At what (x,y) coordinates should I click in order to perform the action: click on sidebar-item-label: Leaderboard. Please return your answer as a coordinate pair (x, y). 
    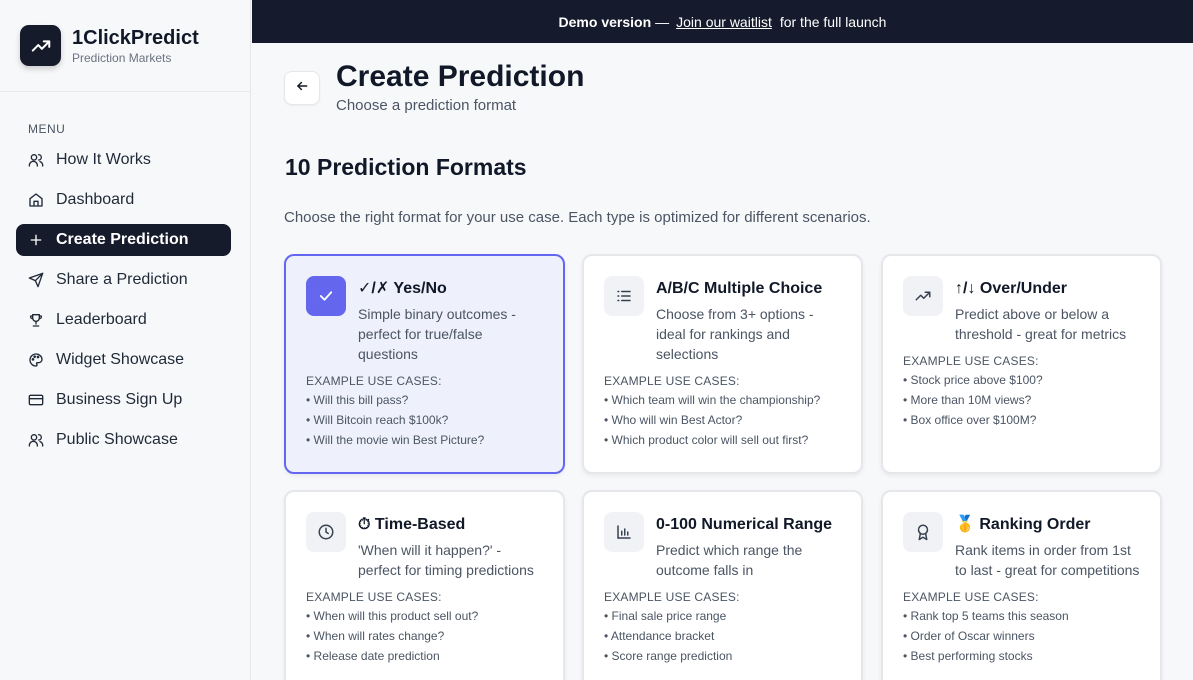
    Looking at the image, I should click on (101, 319).